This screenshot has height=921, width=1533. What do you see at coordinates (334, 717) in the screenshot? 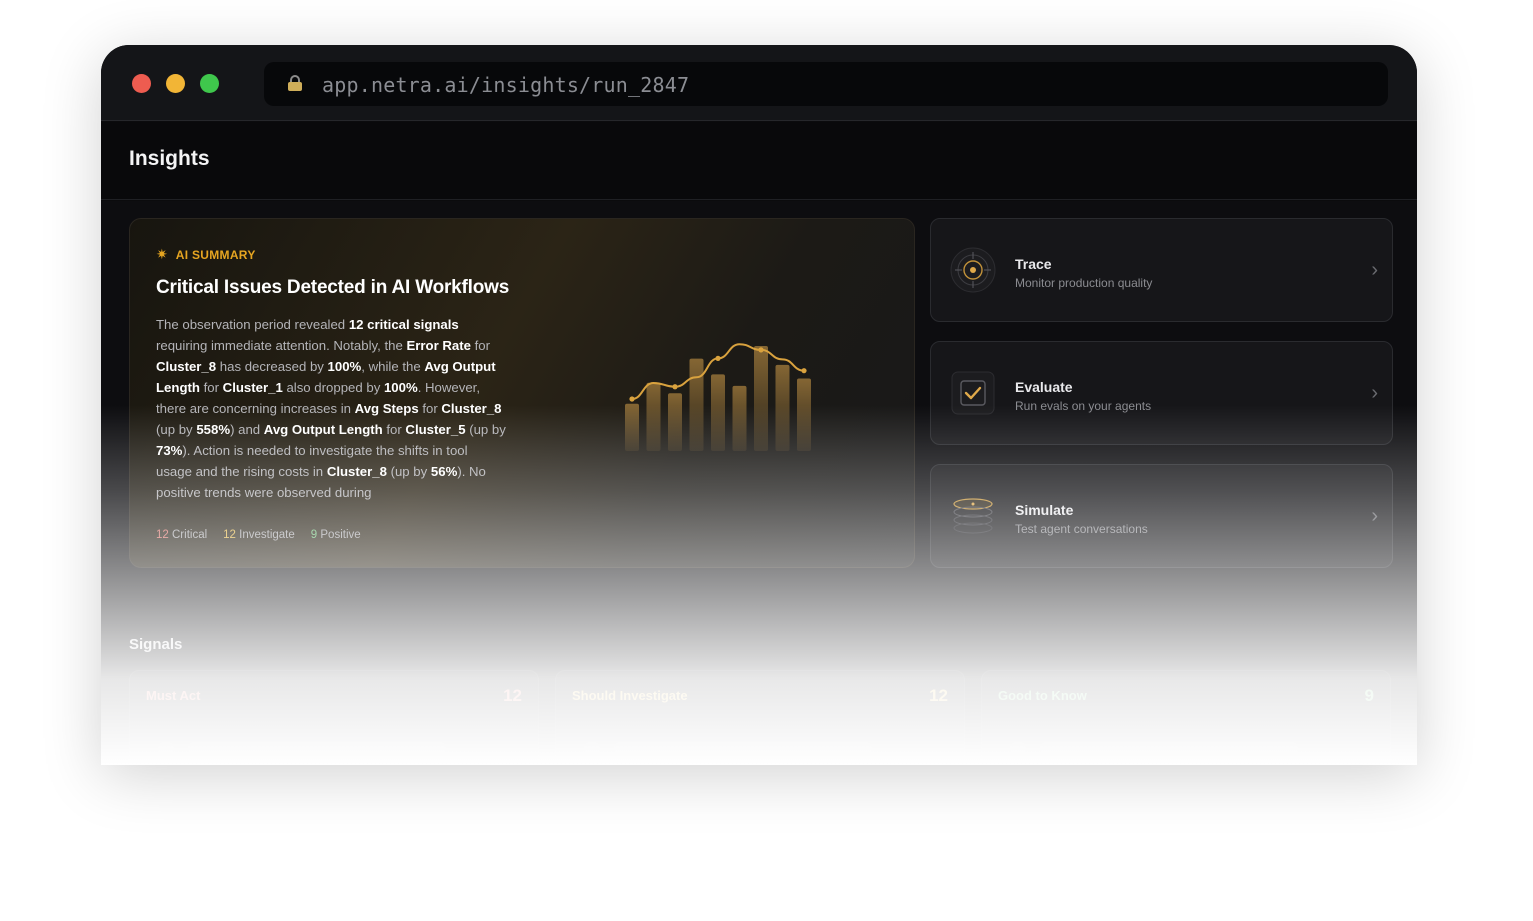
I see `signal-card-must-act: Must Act 12` at bounding box center [334, 717].